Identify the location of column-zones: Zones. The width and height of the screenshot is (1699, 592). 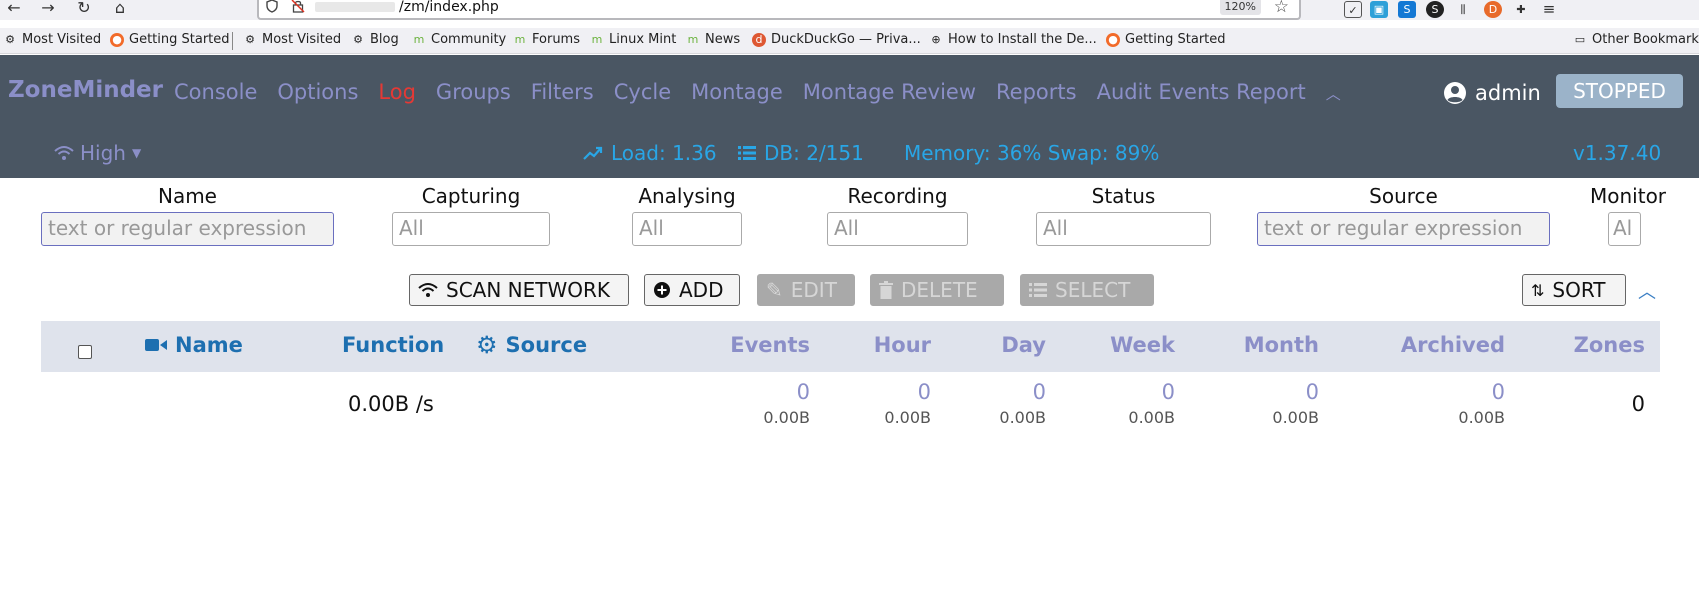
(1590, 345).